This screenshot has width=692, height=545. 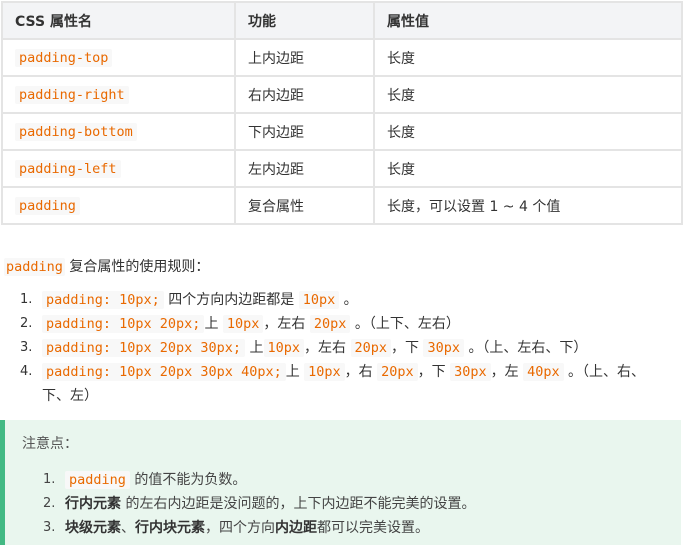 I want to click on intro-paragraph: padding 复合属性的使用规则：, so click(x=106, y=266).